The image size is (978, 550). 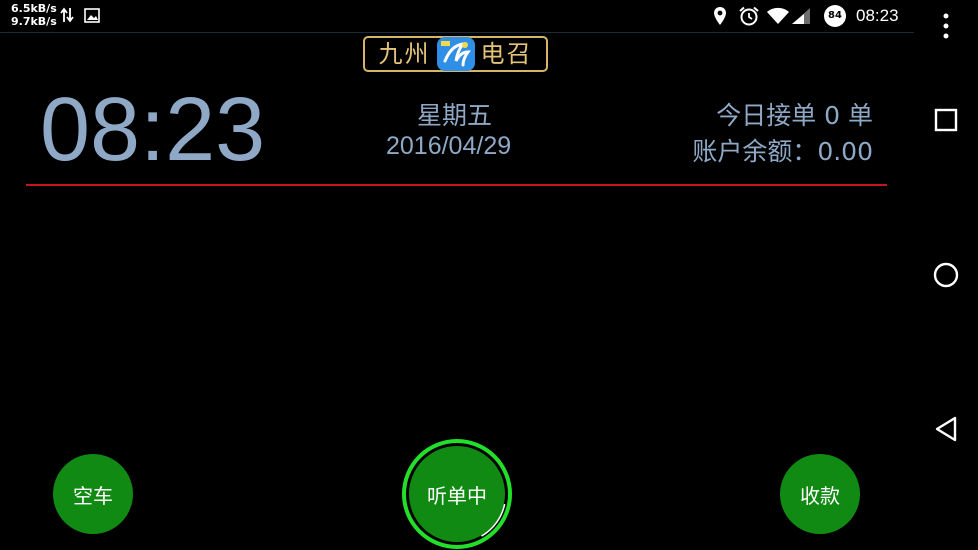 What do you see at coordinates (456, 185) in the screenshot?
I see `header-divider` at bounding box center [456, 185].